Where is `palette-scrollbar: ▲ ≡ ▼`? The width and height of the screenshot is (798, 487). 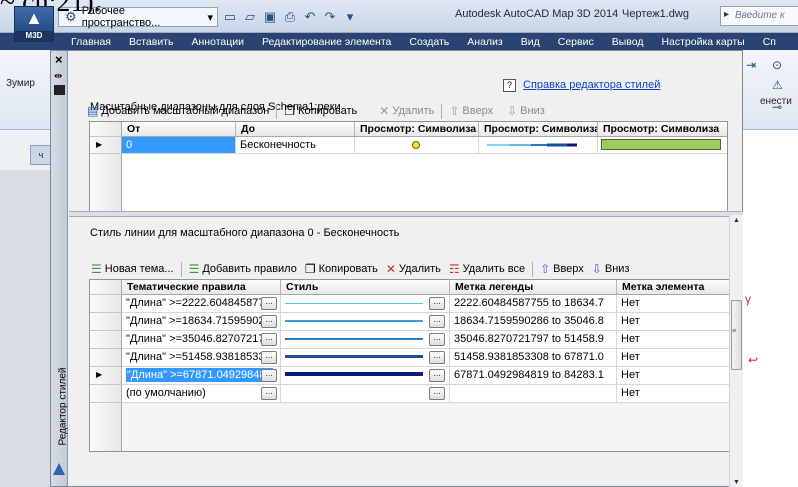 palette-scrollbar: ▲ ≡ ▼ is located at coordinates (736, 351).